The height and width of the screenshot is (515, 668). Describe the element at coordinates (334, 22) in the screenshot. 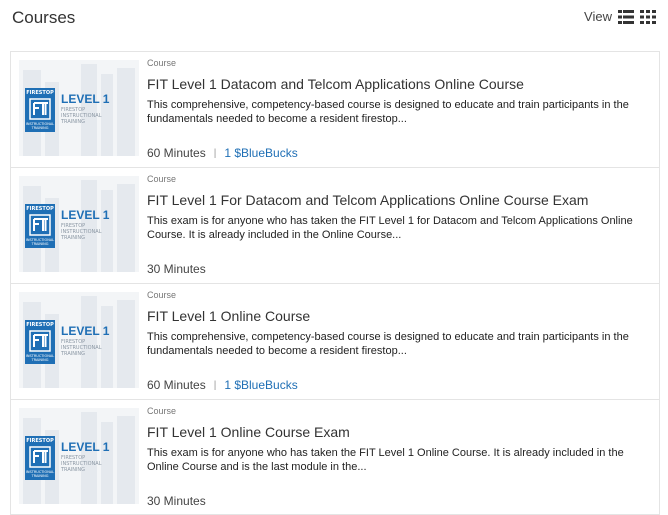

I see `page-header: Courses View` at that location.